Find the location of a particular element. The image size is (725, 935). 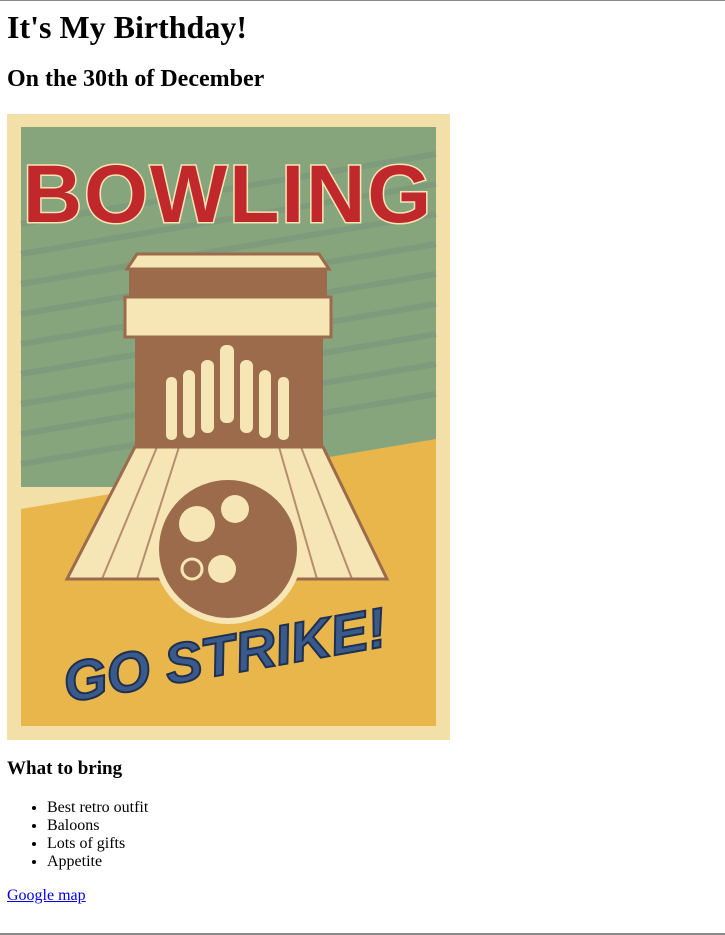

bring-heading: What to bring is located at coordinates (65, 768).